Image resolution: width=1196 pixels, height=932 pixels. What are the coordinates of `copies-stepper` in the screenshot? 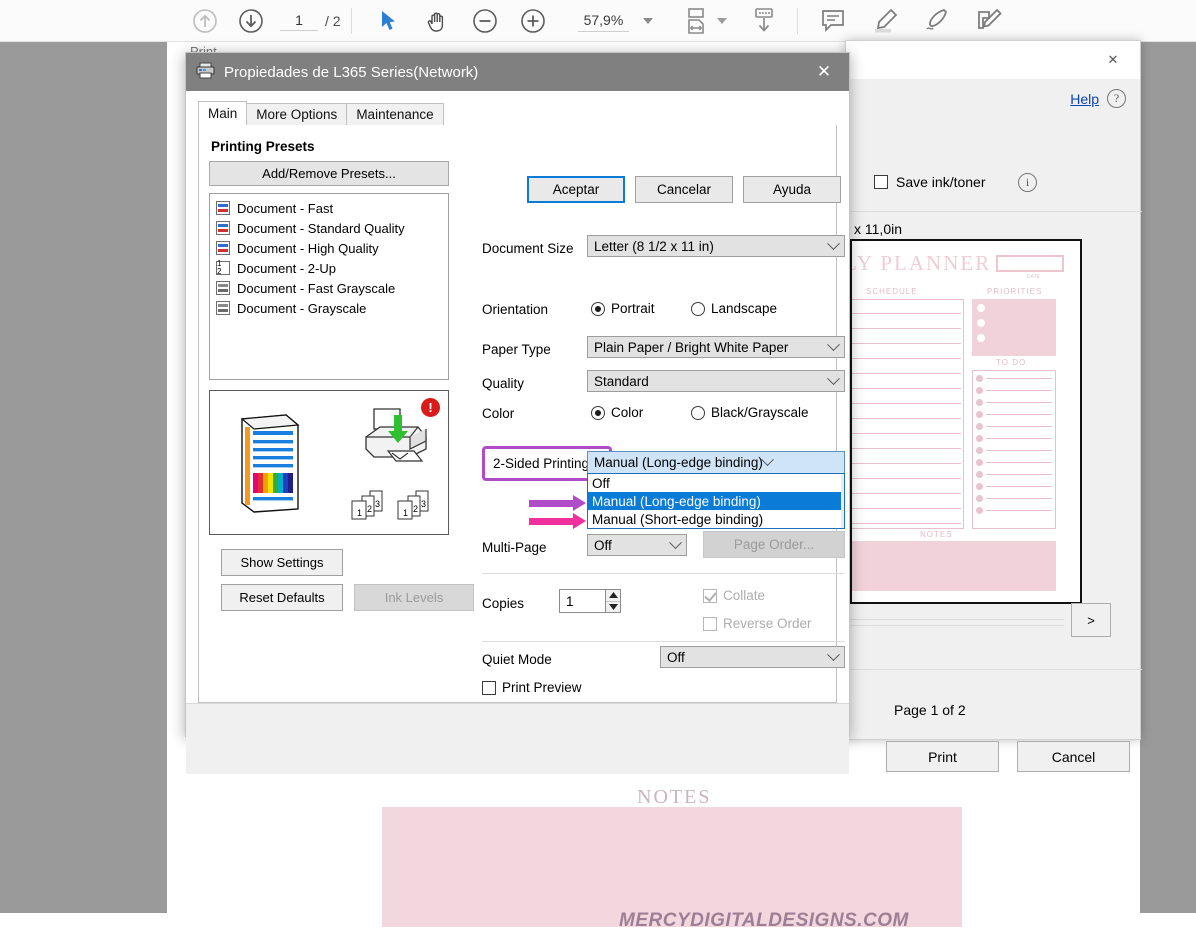 It's located at (613, 601).